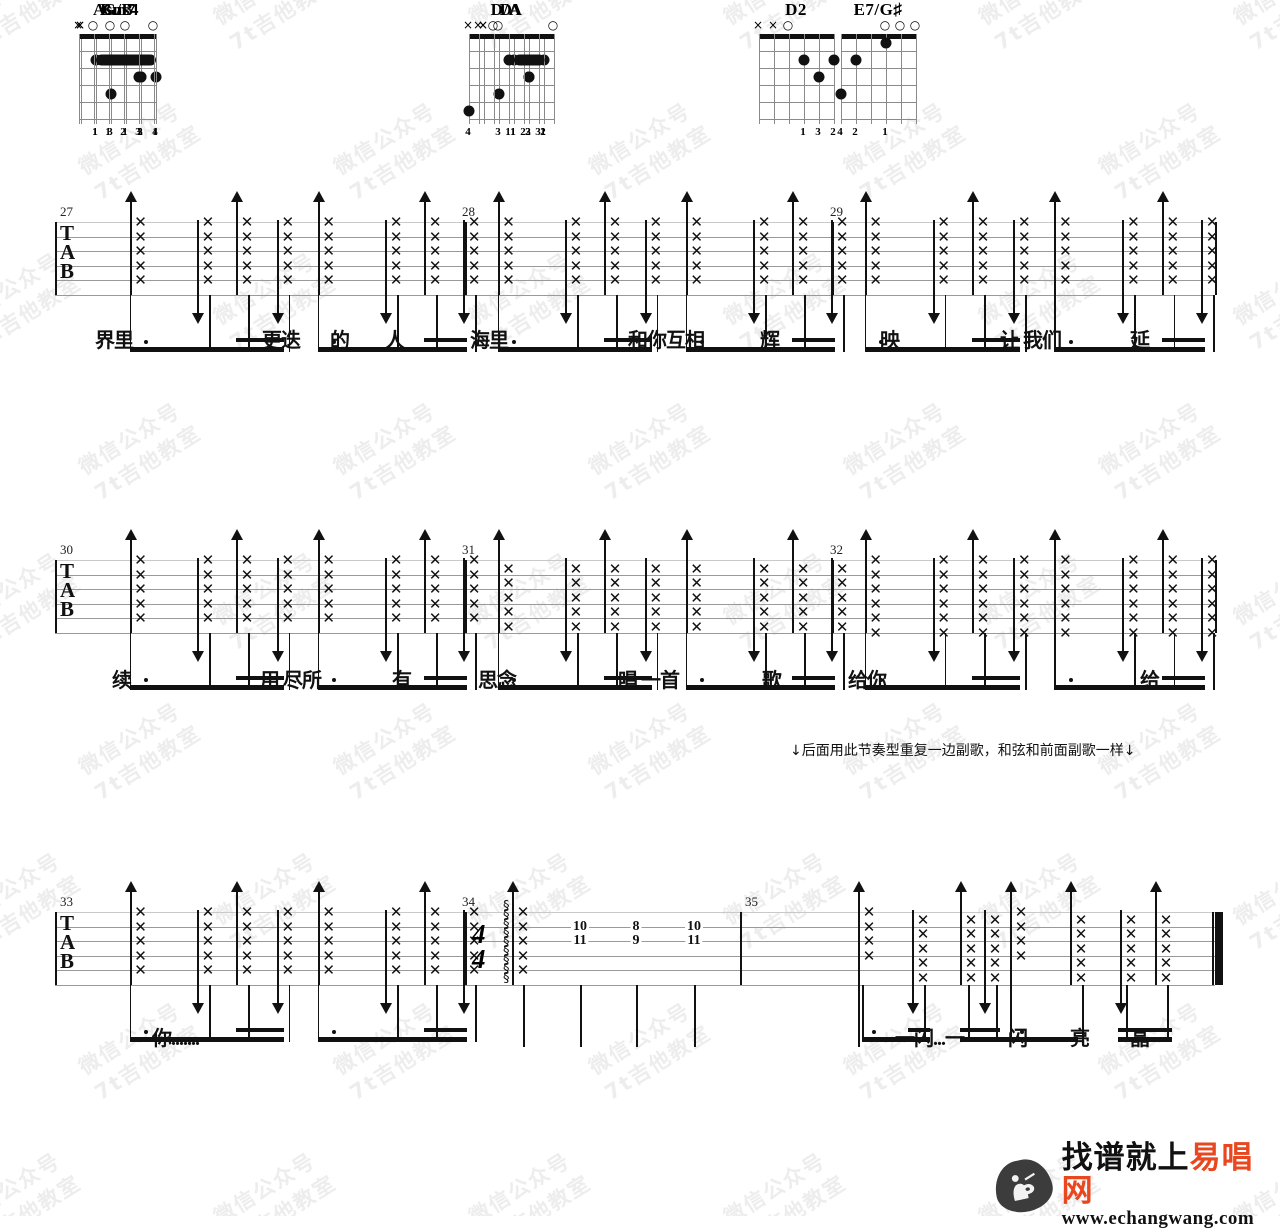 This screenshot has width=1280, height=1229. I want to click on tab-fret-number: 11, so click(580, 941).